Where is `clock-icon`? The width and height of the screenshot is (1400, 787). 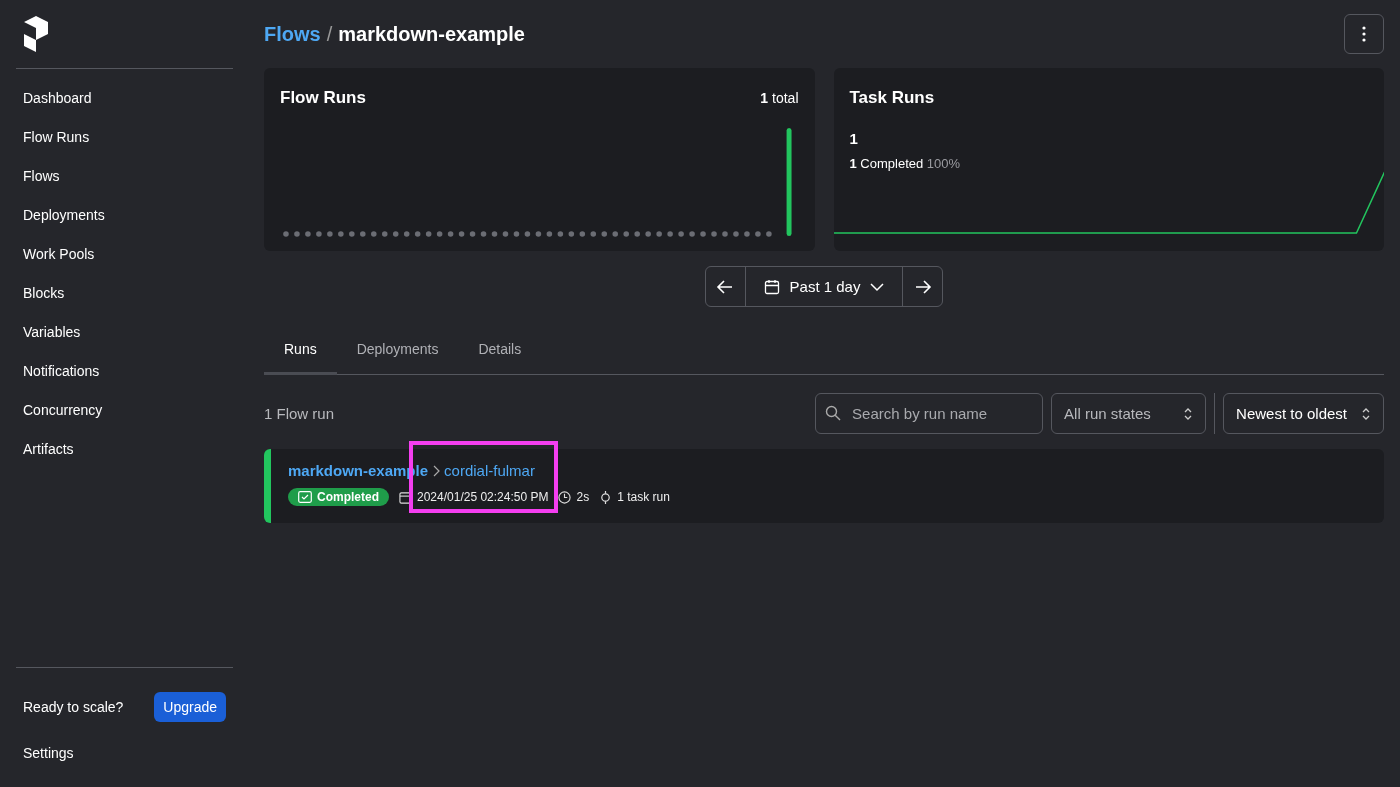 clock-icon is located at coordinates (565, 497).